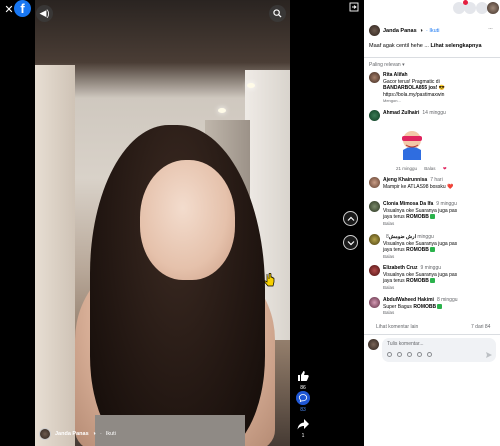 This screenshot has width=500, height=446. I want to click on thumbs-up-icon, so click(303, 376).